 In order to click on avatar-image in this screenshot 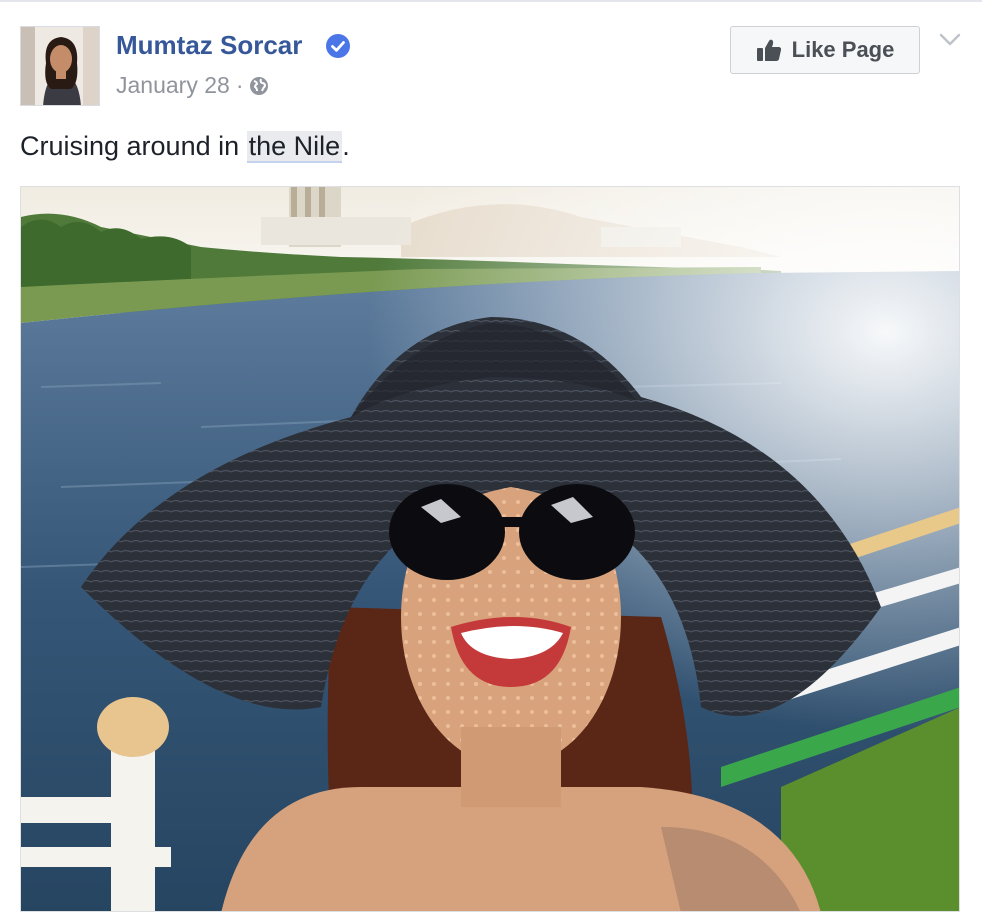, I will do `click(60, 66)`.